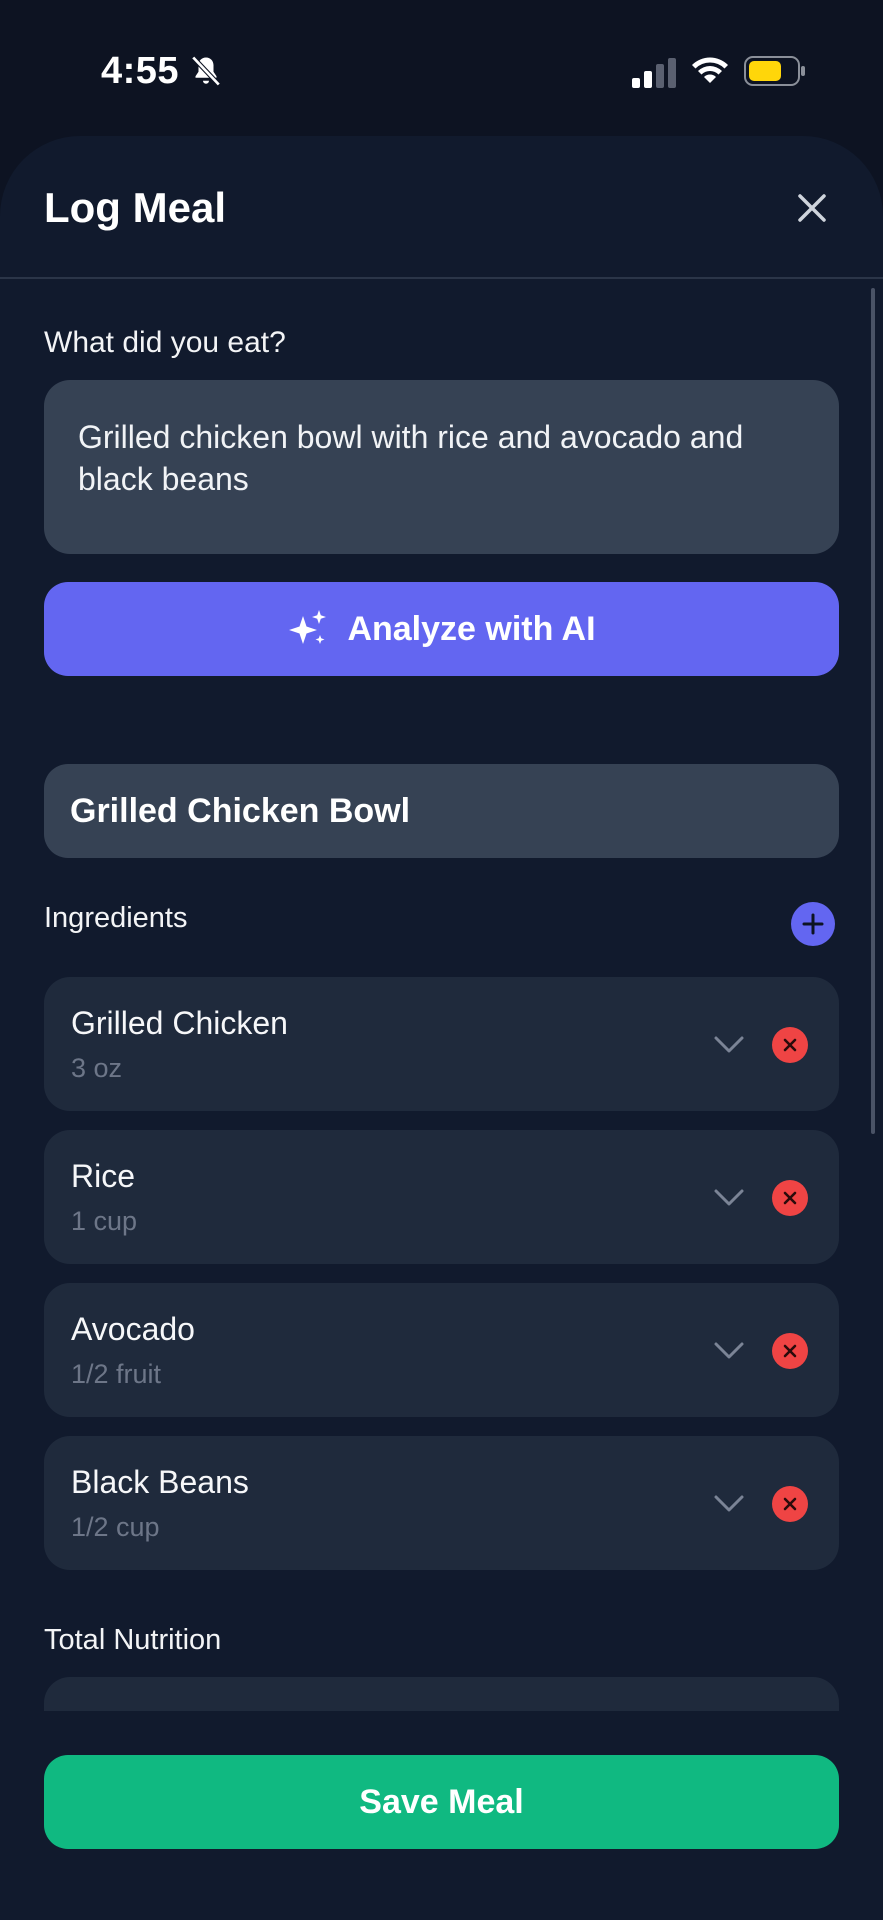  Describe the element at coordinates (873, 711) in the screenshot. I see `scrollbar` at that location.